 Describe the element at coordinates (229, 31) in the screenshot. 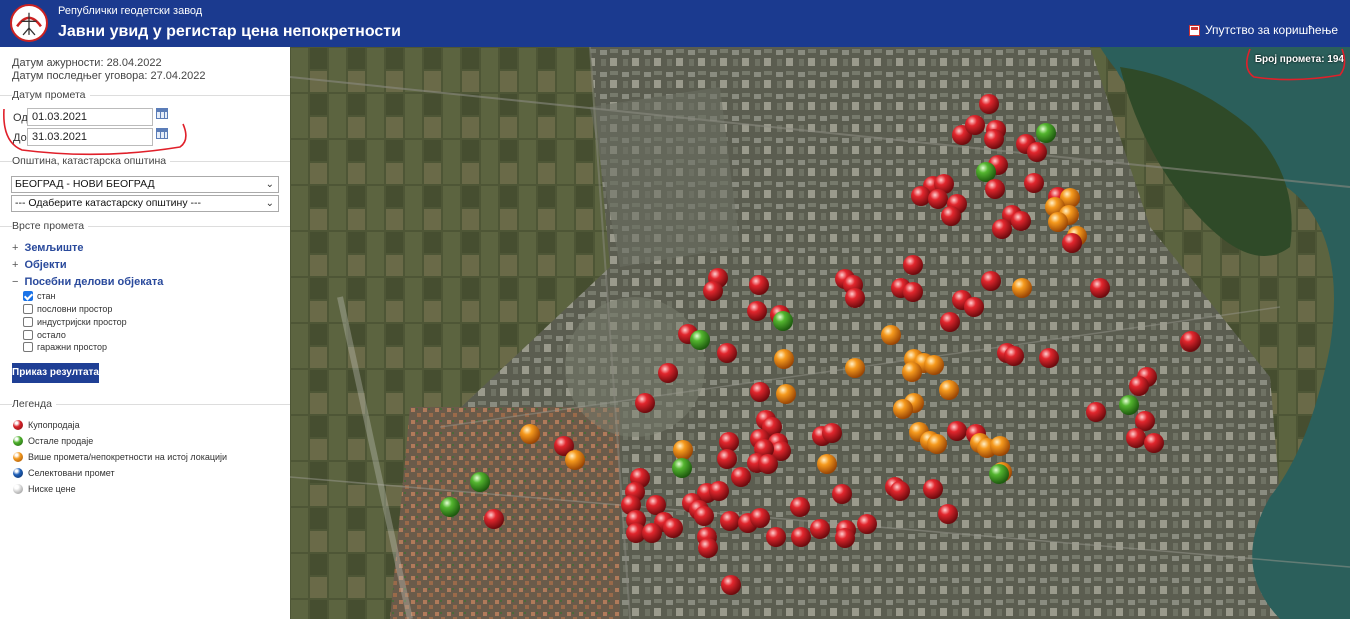

I see `app-title: Јавни увид у регистар цена непокретности` at that location.